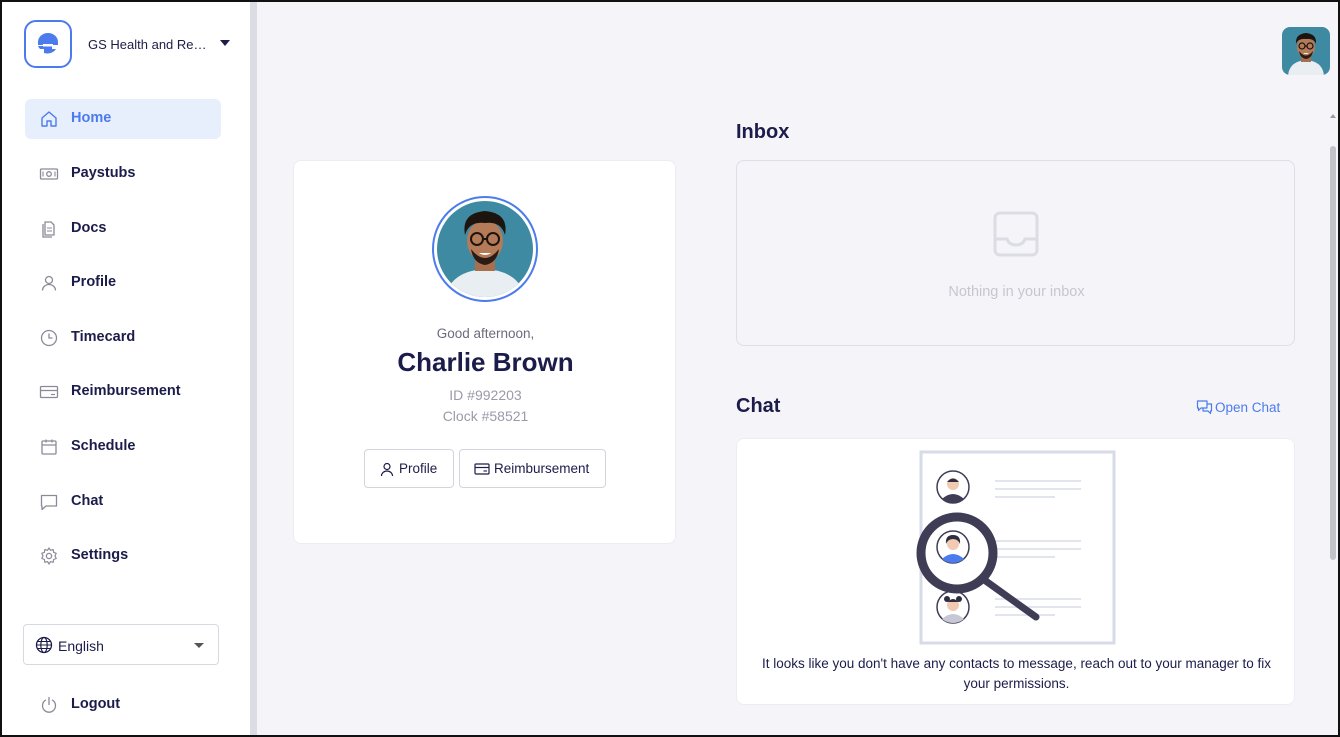 This screenshot has width=1340, height=737. Describe the element at coordinates (103, 173) in the screenshot. I see `sidebar-item-label: Paystubs` at that location.